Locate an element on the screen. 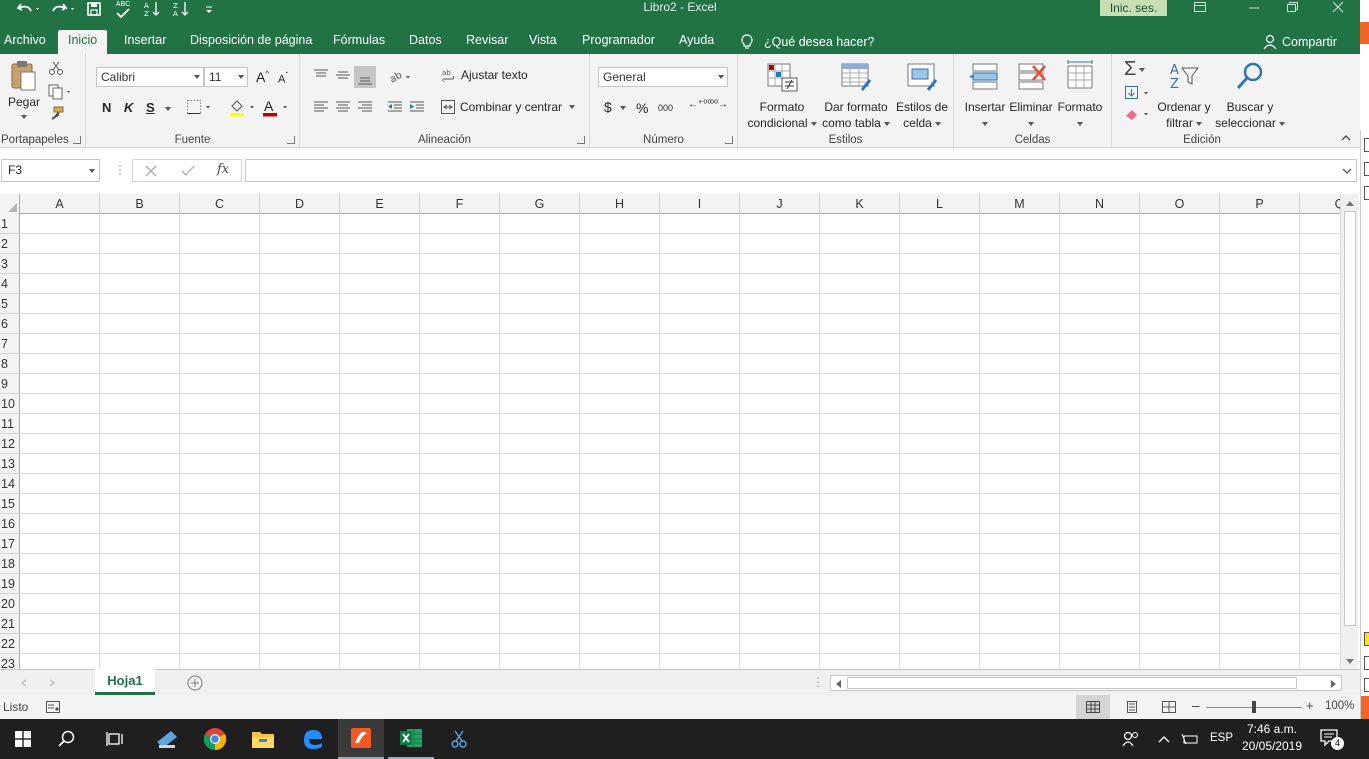 Image resolution: width=1369 pixels, height=759 pixels. horizontal-scrollbar is located at coordinates (1086, 683).